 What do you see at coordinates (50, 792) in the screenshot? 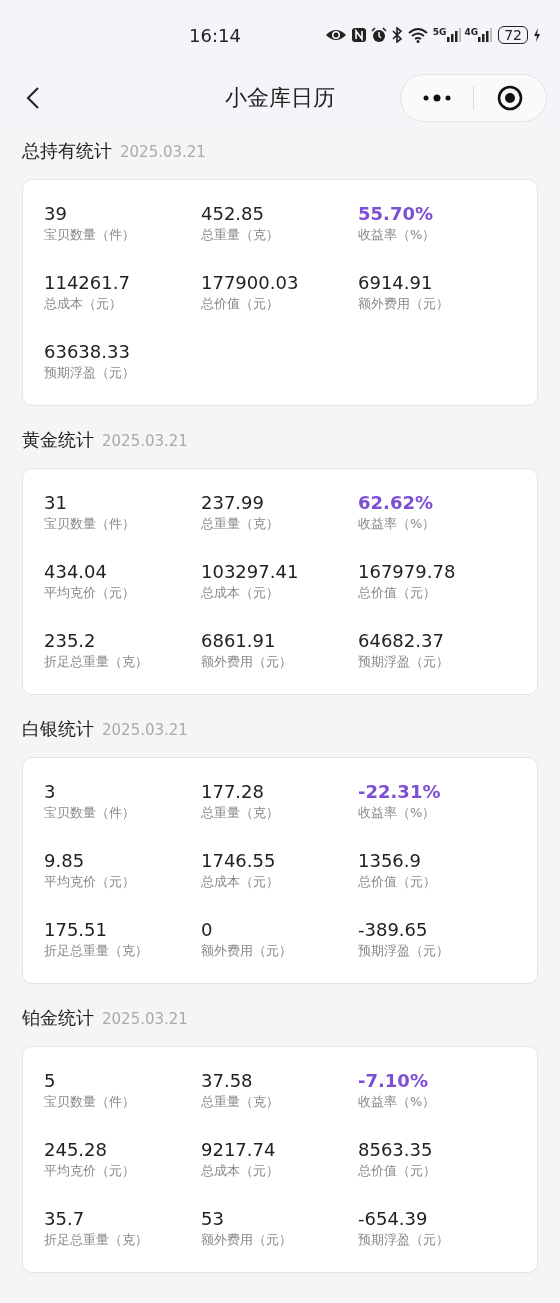
I see `stat-value: 3` at bounding box center [50, 792].